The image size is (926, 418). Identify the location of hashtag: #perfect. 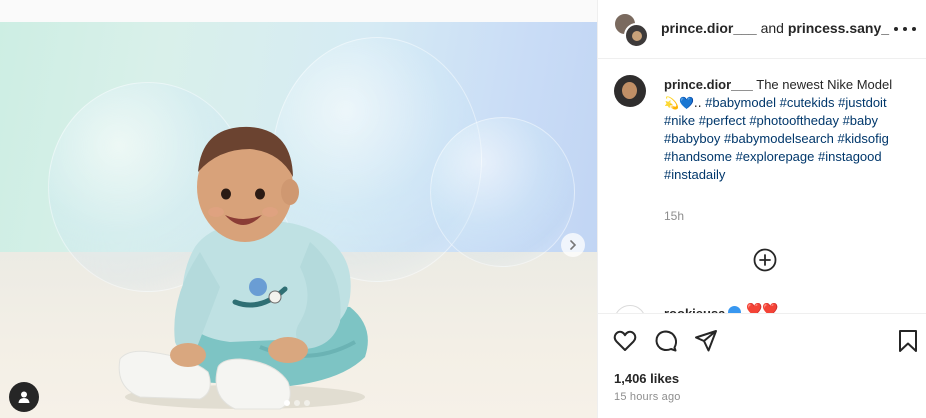
(722, 120).